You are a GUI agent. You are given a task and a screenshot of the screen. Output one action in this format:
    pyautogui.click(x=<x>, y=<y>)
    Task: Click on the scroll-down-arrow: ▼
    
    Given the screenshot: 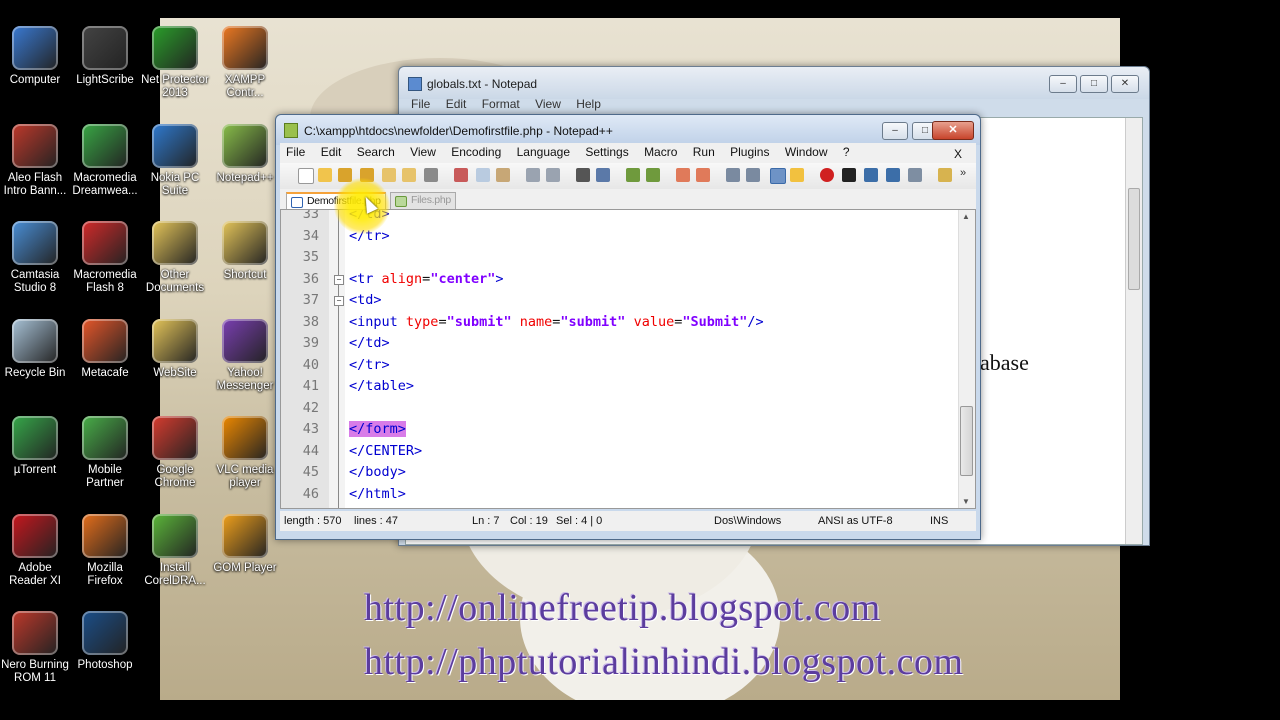 What is the action you would take?
    pyautogui.click(x=966, y=501)
    